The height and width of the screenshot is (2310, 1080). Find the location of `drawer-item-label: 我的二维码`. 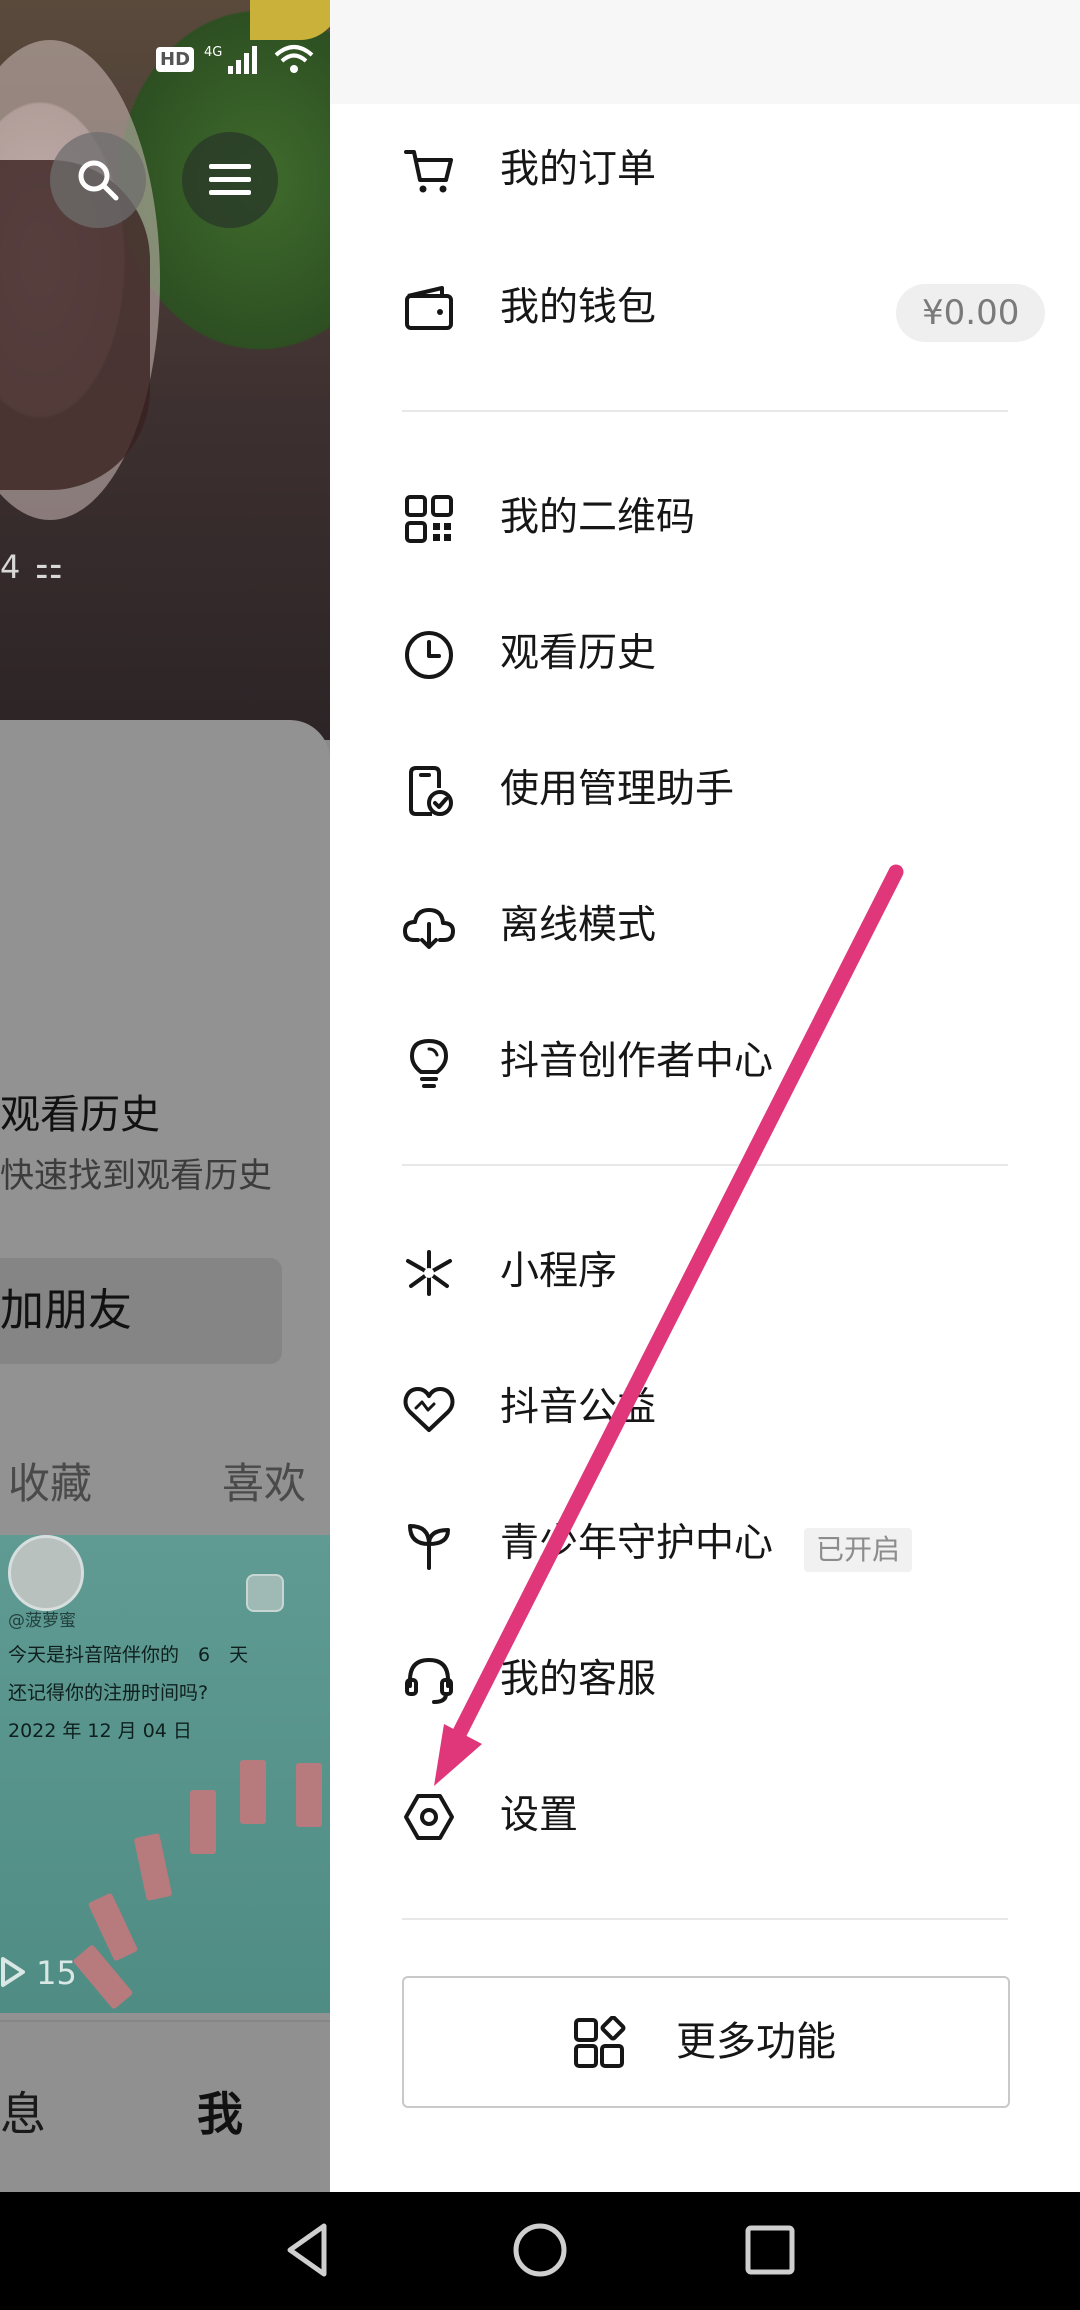

drawer-item-label: 我的二维码 is located at coordinates (598, 517).